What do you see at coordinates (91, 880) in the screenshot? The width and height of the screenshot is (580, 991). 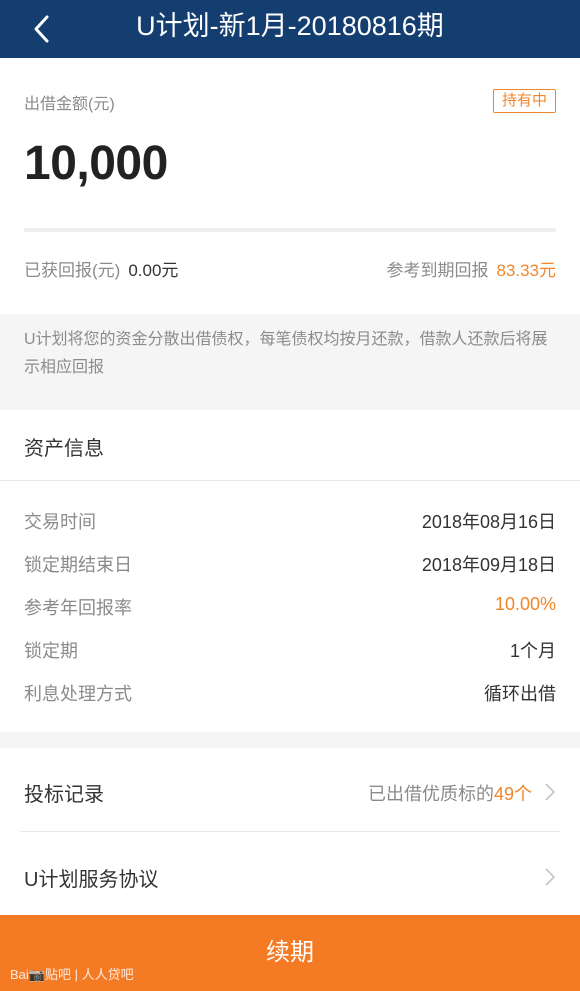 I see `agreement-label: U计划服务协议` at bounding box center [91, 880].